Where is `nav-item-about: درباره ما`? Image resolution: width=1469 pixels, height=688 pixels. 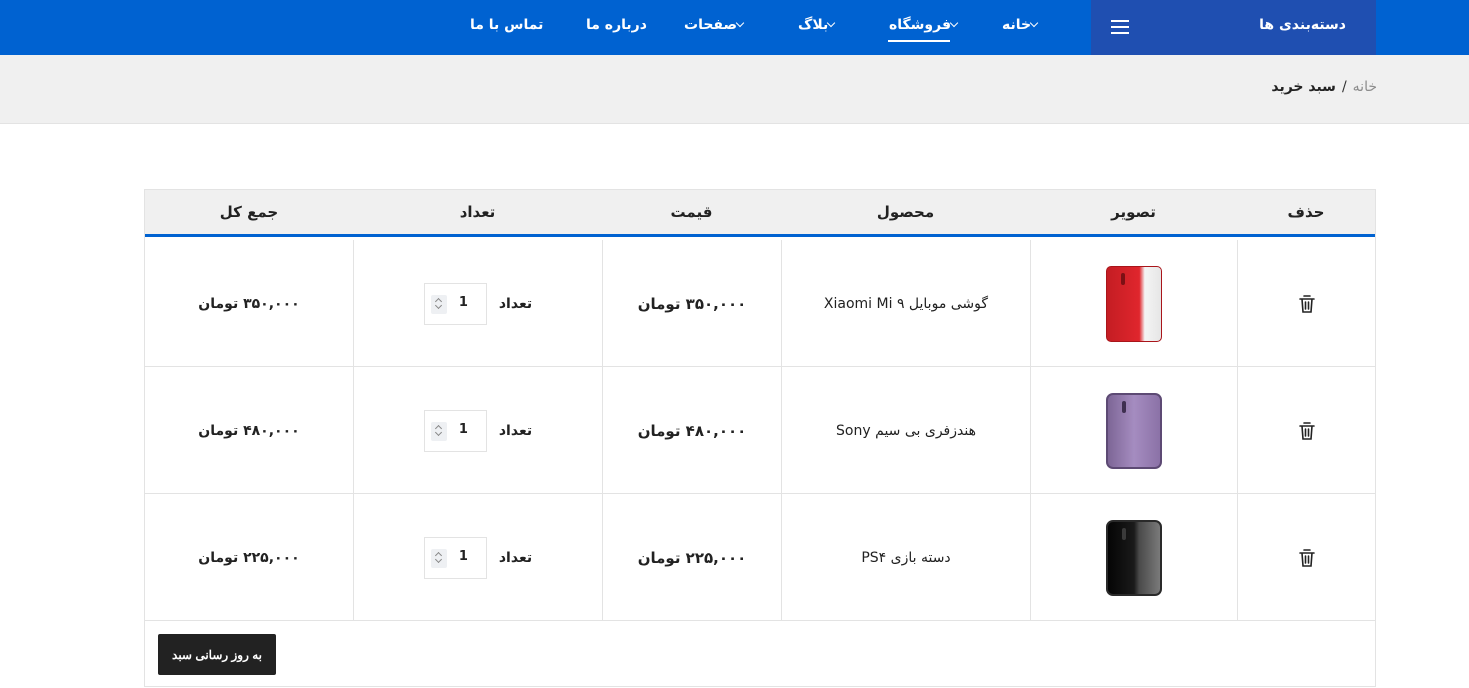
nav-item-about: درباره ما is located at coordinates (616, 25).